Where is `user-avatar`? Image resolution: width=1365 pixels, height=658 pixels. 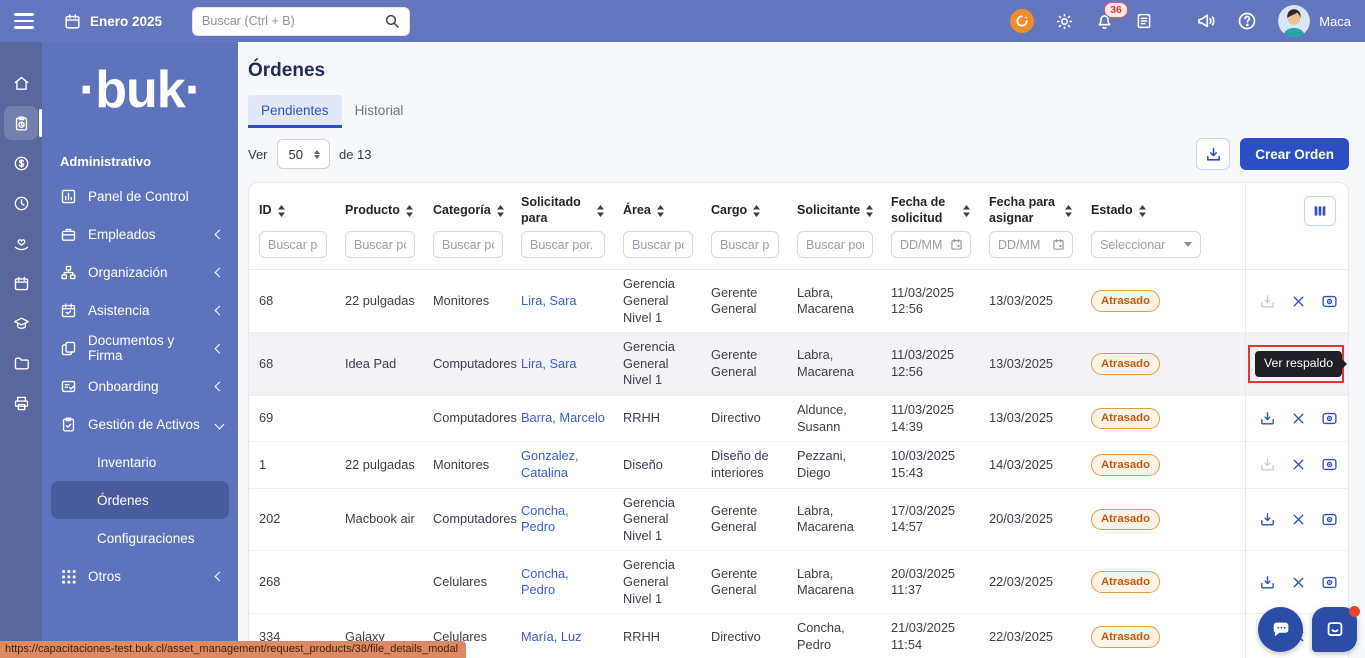
user-avatar is located at coordinates (1294, 21).